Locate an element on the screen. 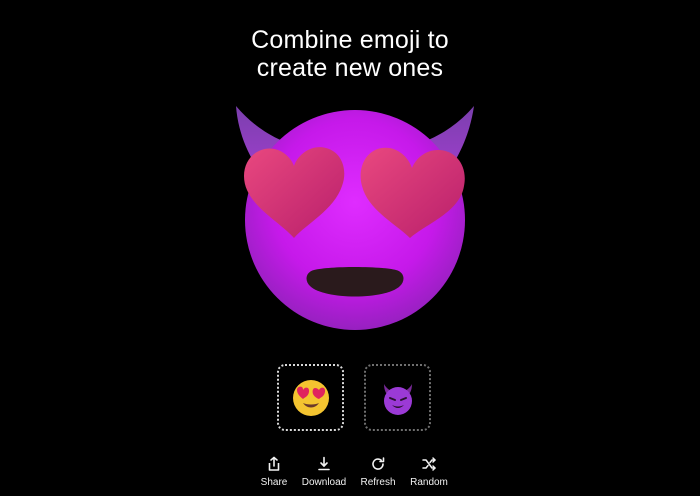  emoji-slot-left is located at coordinates (310, 397).